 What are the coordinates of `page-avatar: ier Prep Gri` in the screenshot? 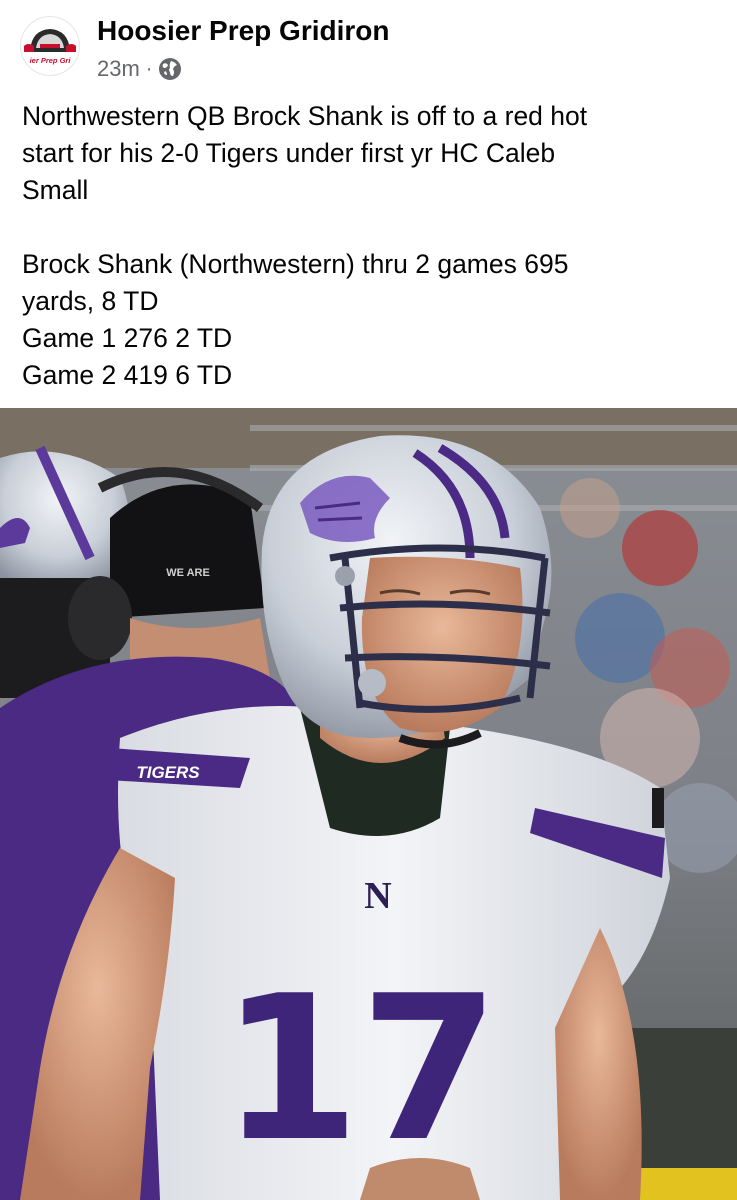 It's located at (50, 46).